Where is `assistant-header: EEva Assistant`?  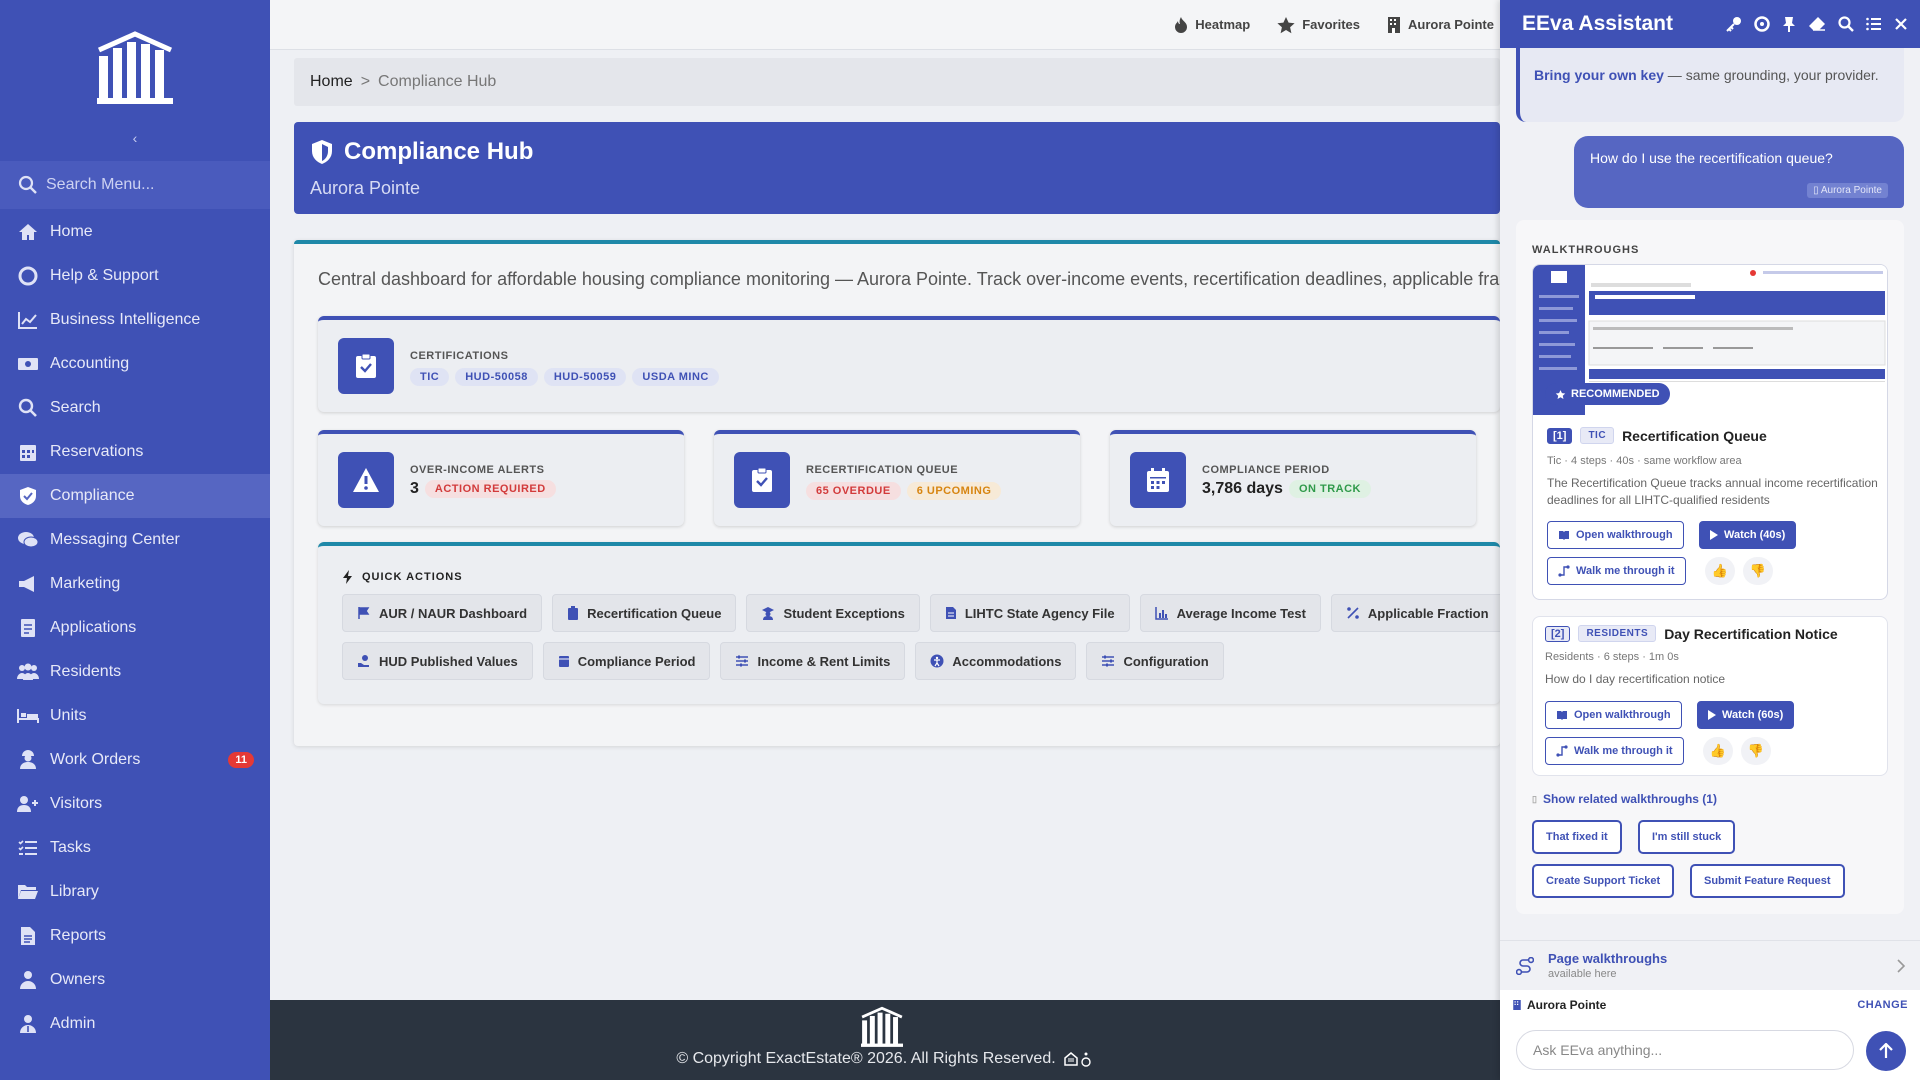 assistant-header: EEva Assistant is located at coordinates (1710, 24).